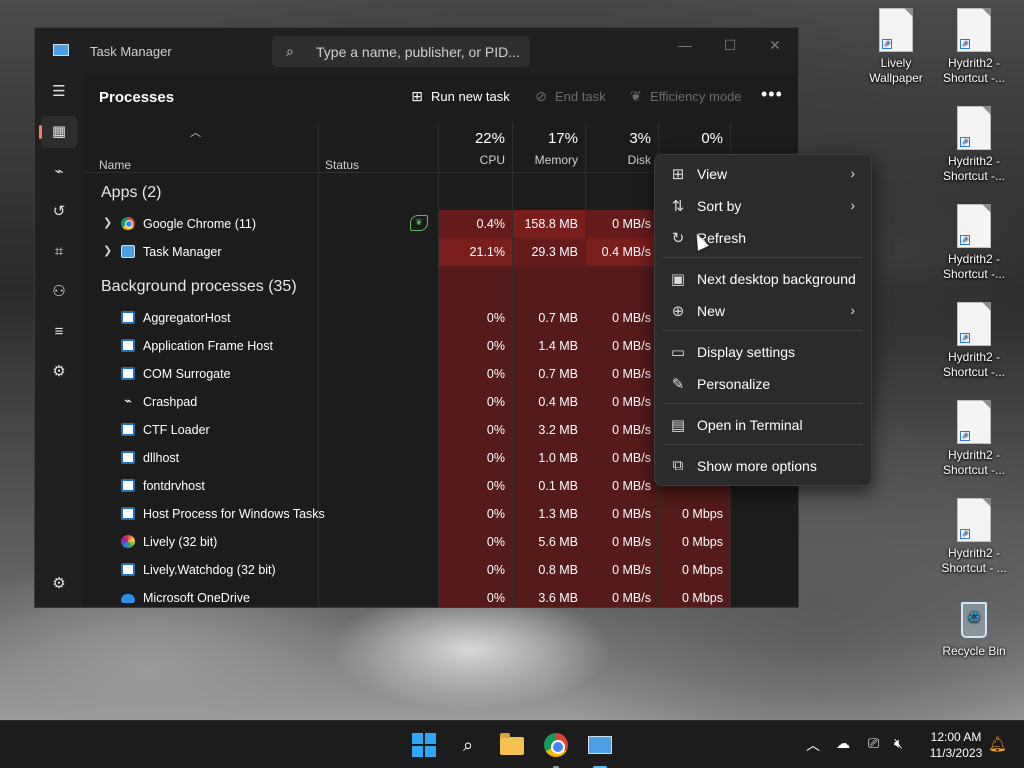 This screenshot has width=1024, height=768. Describe the element at coordinates (440, 595) in the screenshot. I see `process-row: Microsoft OneDrive 0% 3.6 MB 0 MB/s 0 Mbps` at that location.